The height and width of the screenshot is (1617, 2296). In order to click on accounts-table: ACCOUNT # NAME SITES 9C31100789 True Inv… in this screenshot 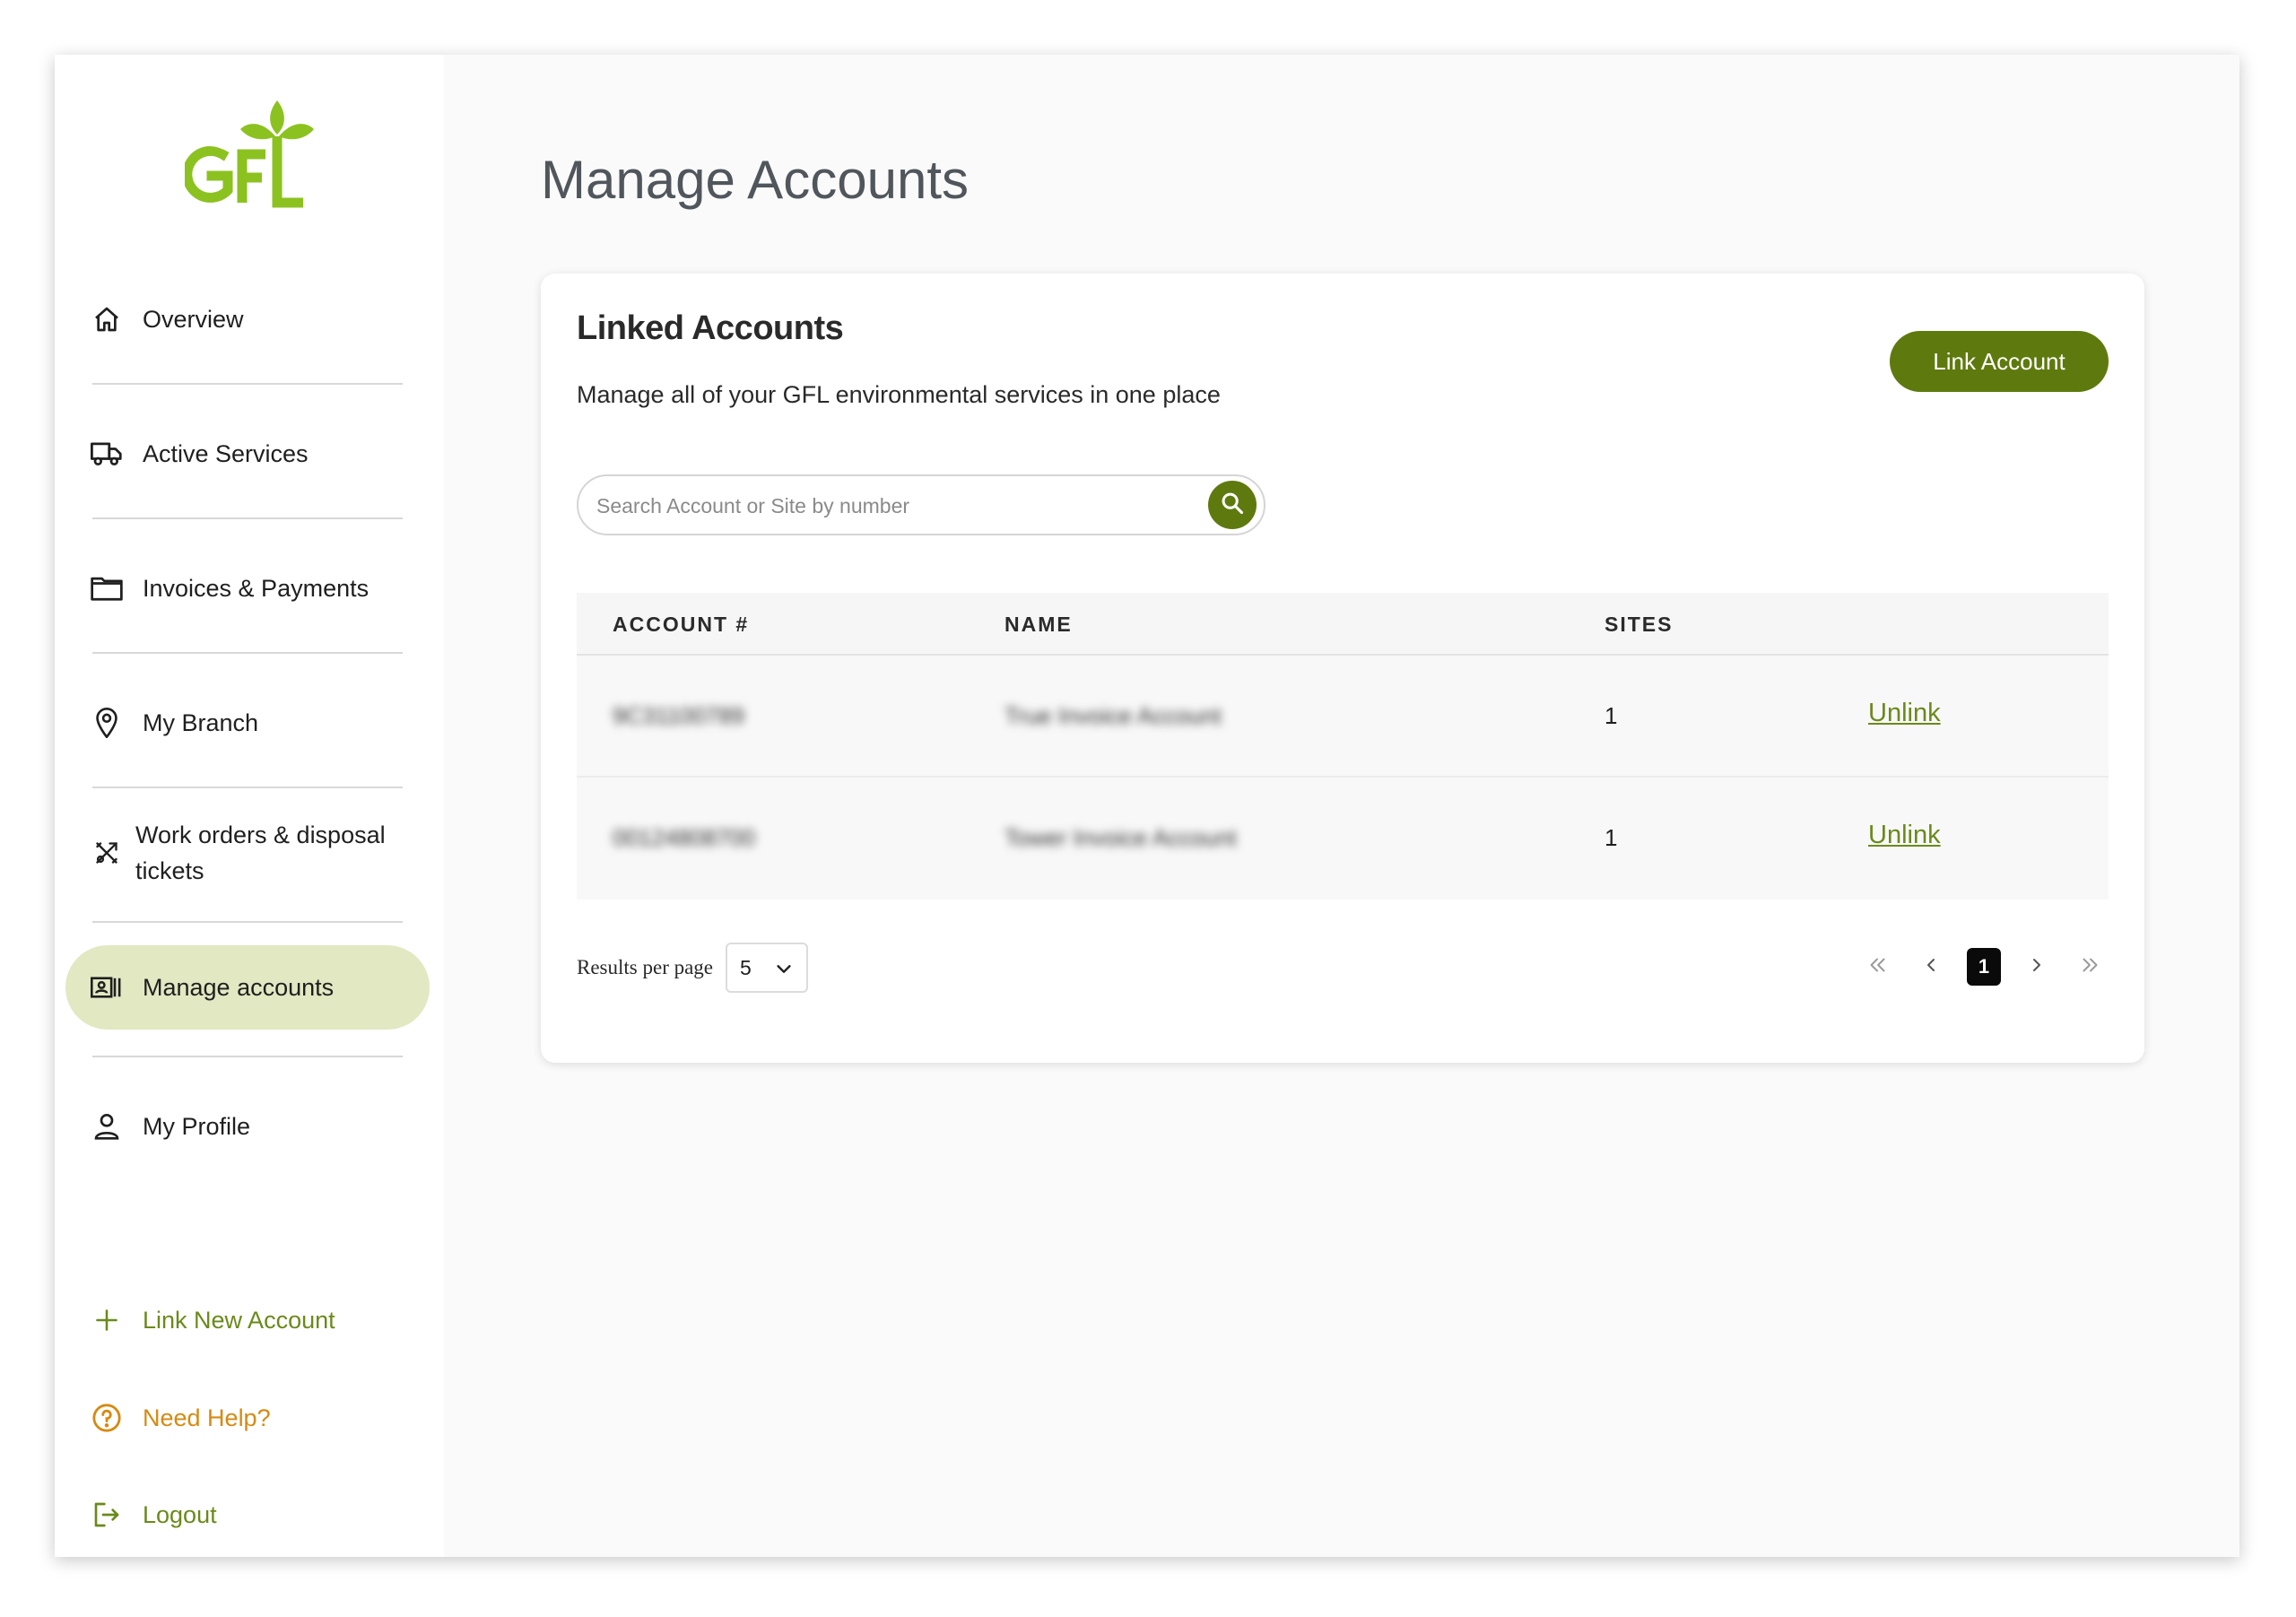, I will do `click(1343, 746)`.